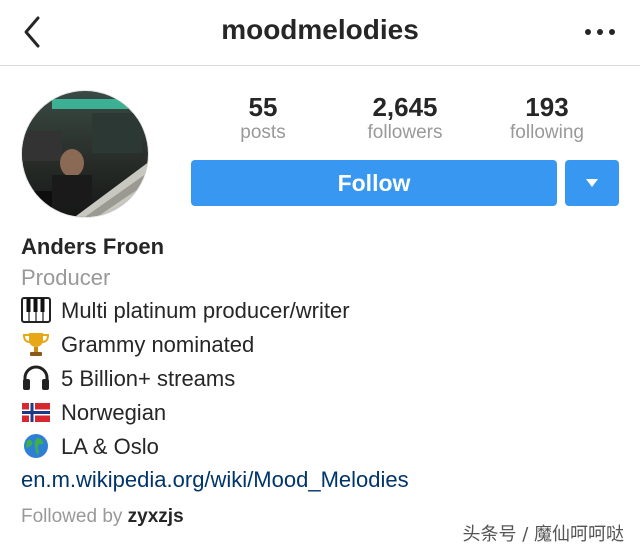 This screenshot has width=640, height=552. I want to click on posts-label: posts, so click(263, 132).